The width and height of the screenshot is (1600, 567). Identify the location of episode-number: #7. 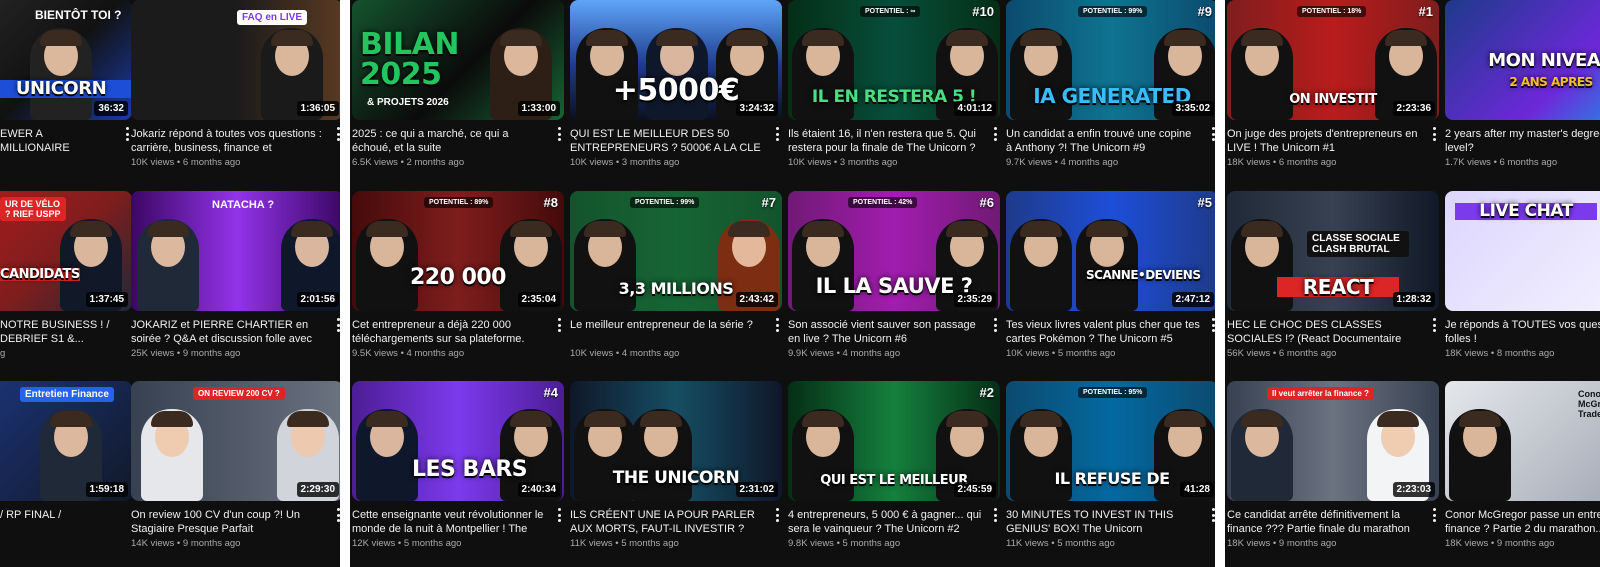
(768, 202).